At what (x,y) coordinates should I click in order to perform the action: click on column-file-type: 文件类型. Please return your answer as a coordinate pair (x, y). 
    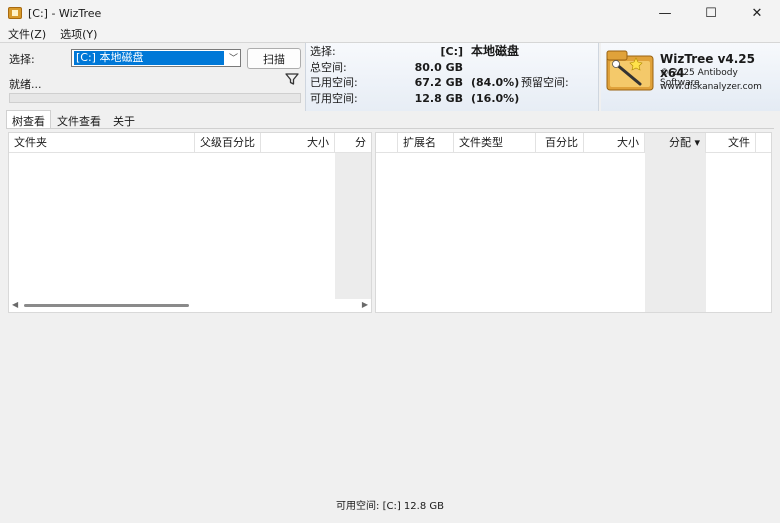
    Looking at the image, I should click on (495, 143).